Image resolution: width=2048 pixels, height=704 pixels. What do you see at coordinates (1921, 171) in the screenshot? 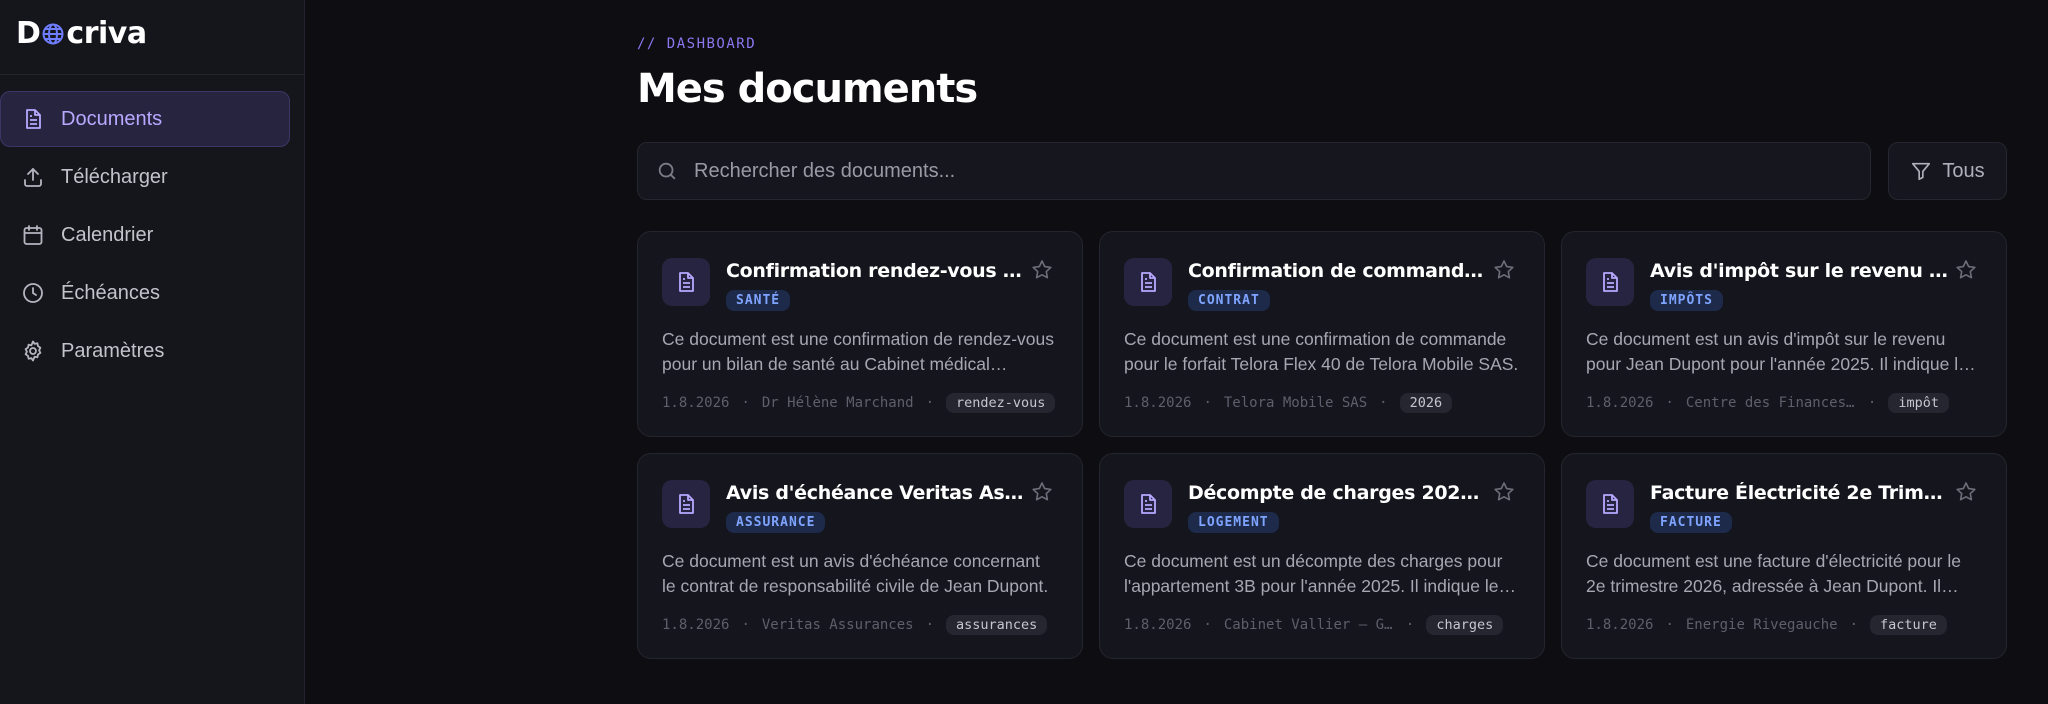
I see `funnel-icon` at bounding box center [1921, 171].